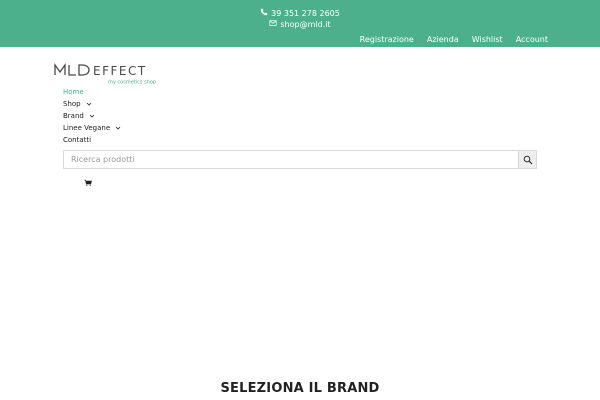  I want to click on site-logo: EFFECT my cosmetics shop, so click(109, 75).